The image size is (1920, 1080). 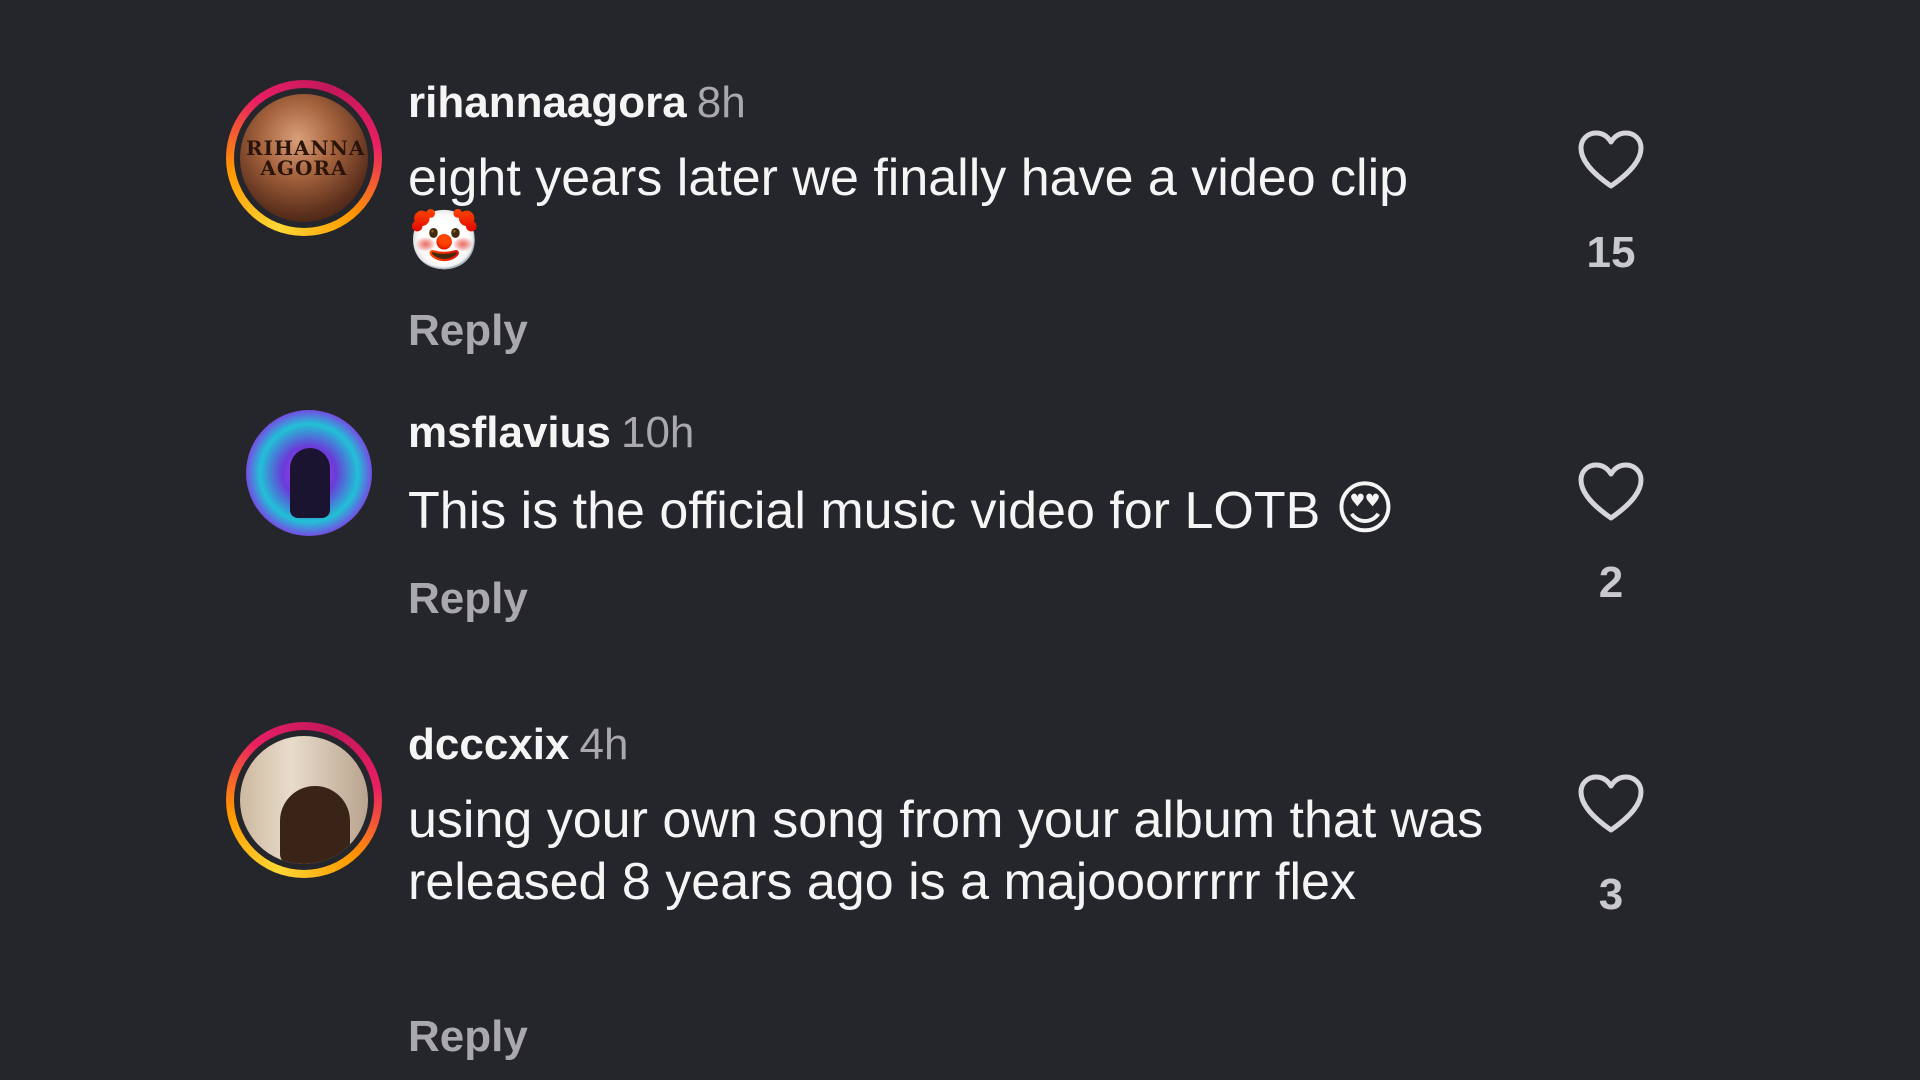 I want to click on avatar-story-ring, so click(x=304, y=800).